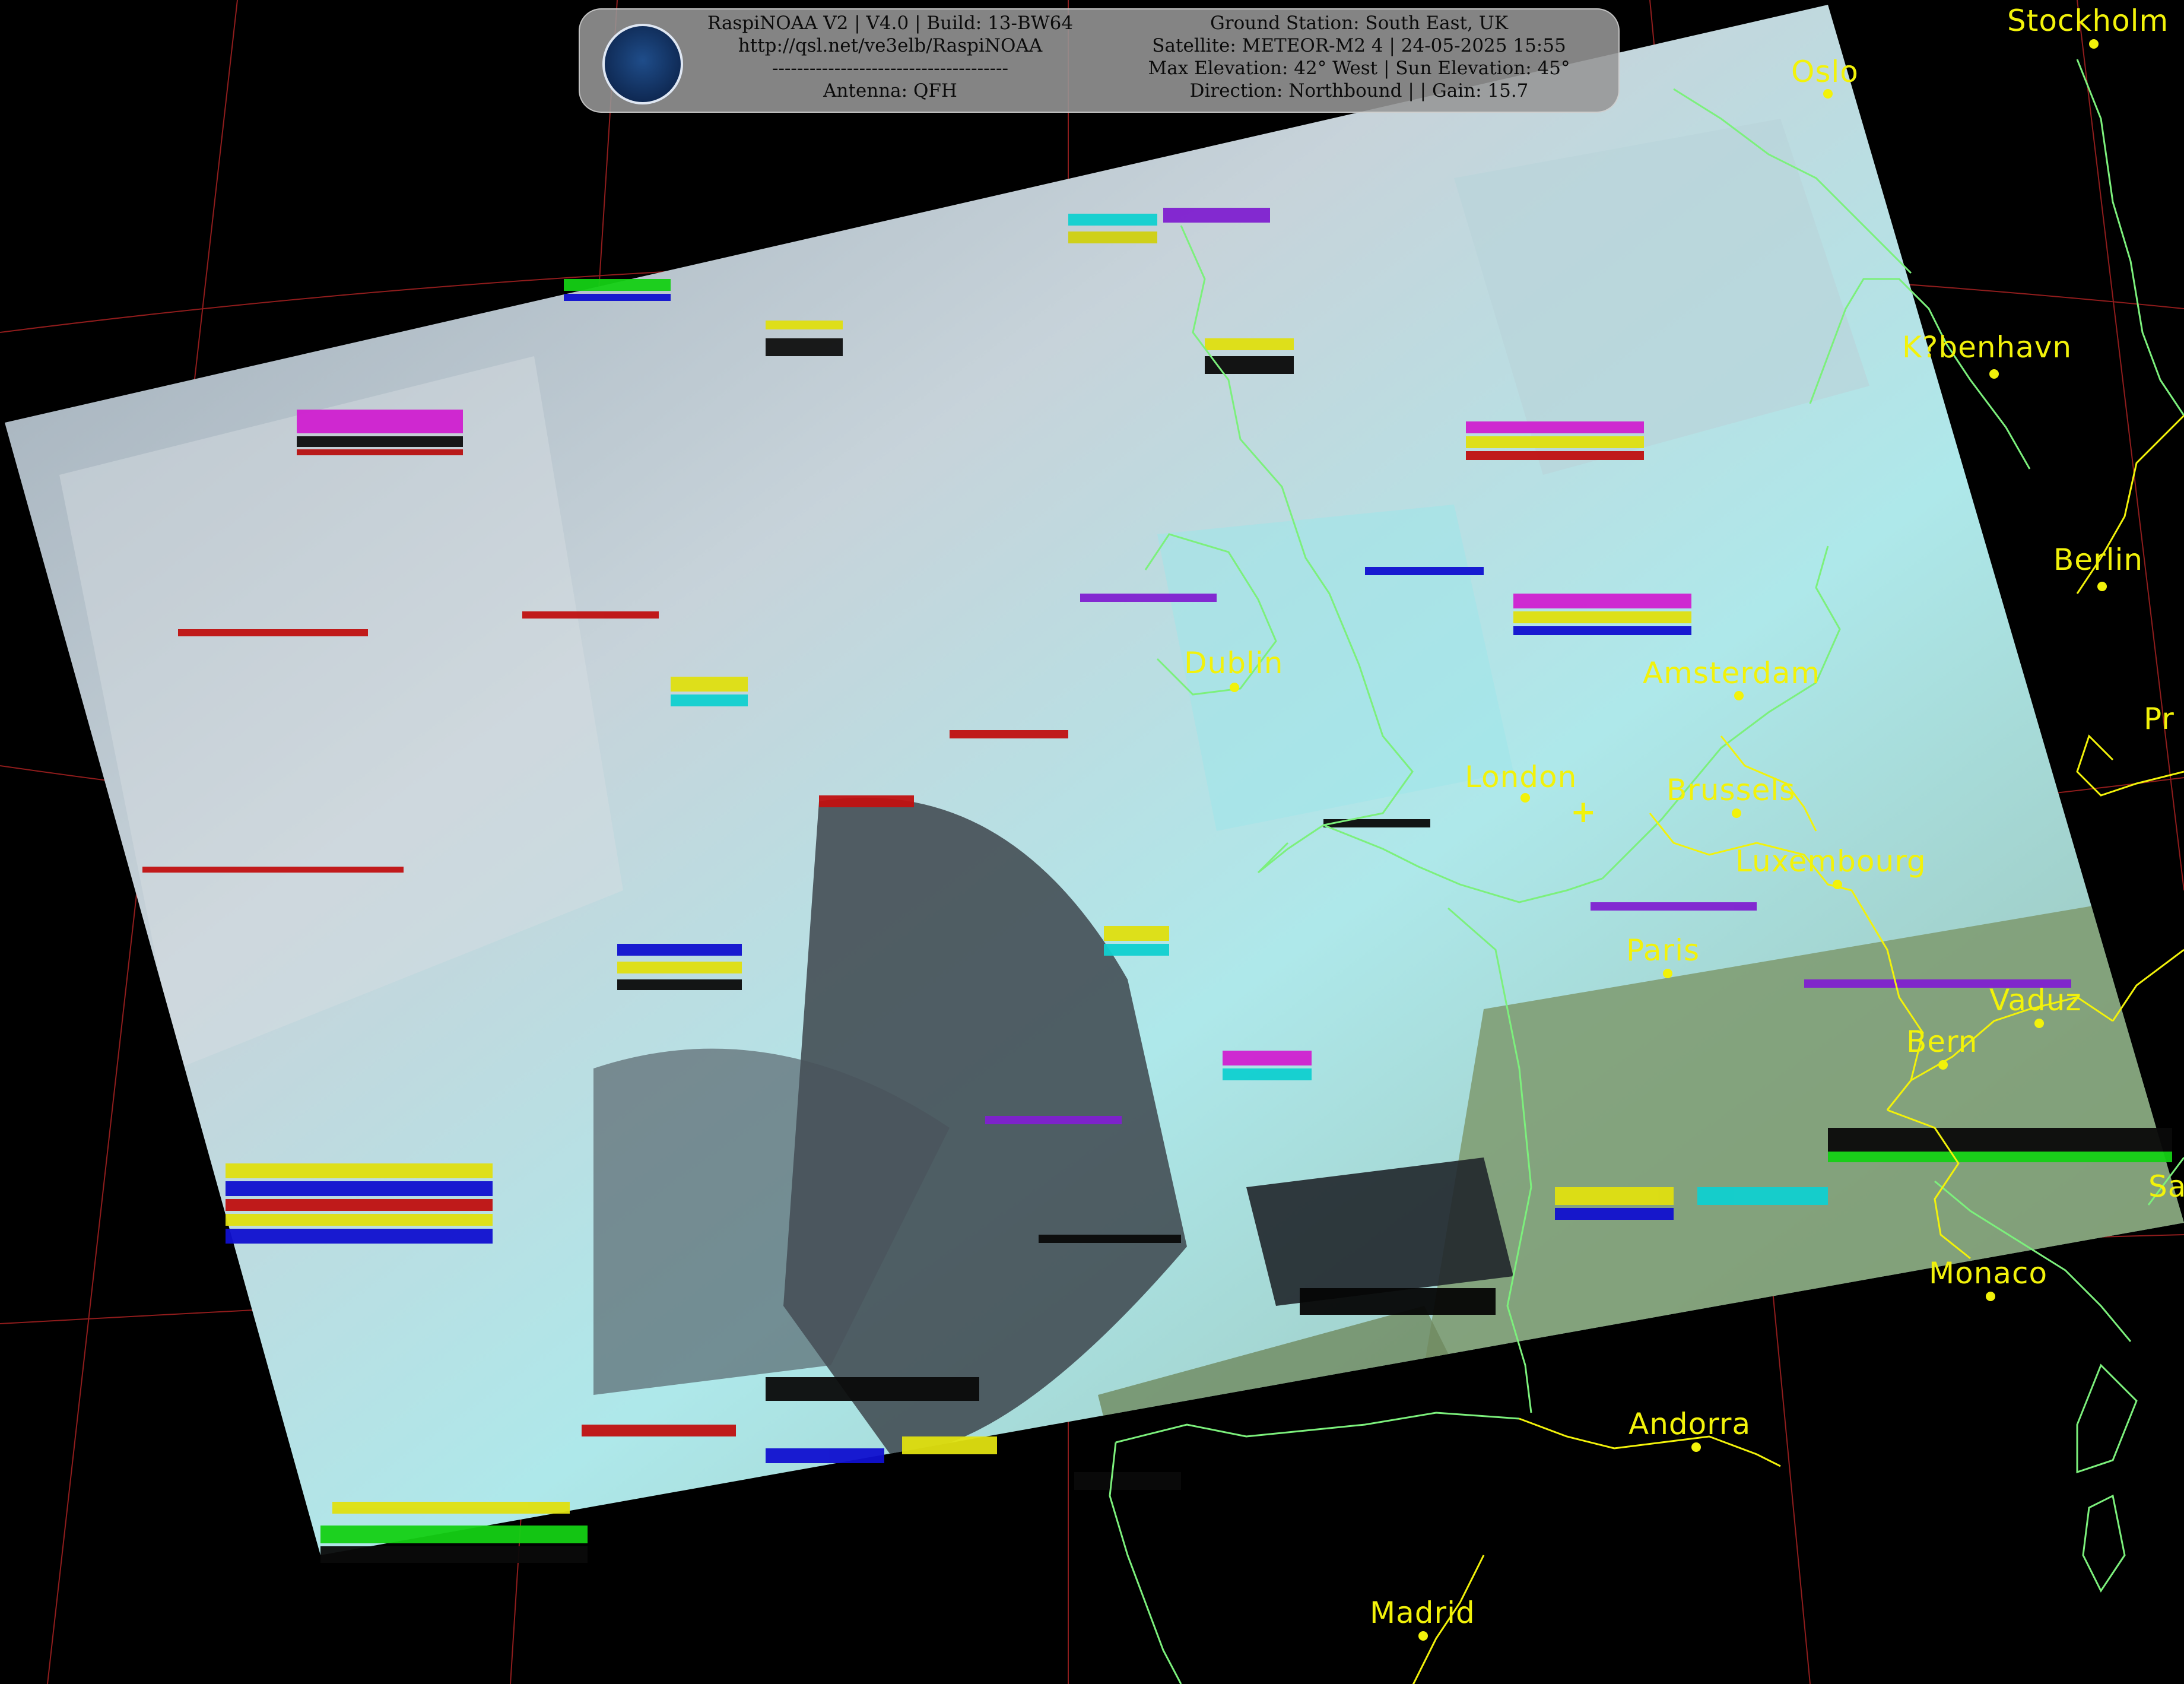 Image resolution: width=2184 pixels, height=1684 pixels. Describe the element at coordinates (2094, 44) in the screenshot. I see `city-dot-stockholm` at that location.